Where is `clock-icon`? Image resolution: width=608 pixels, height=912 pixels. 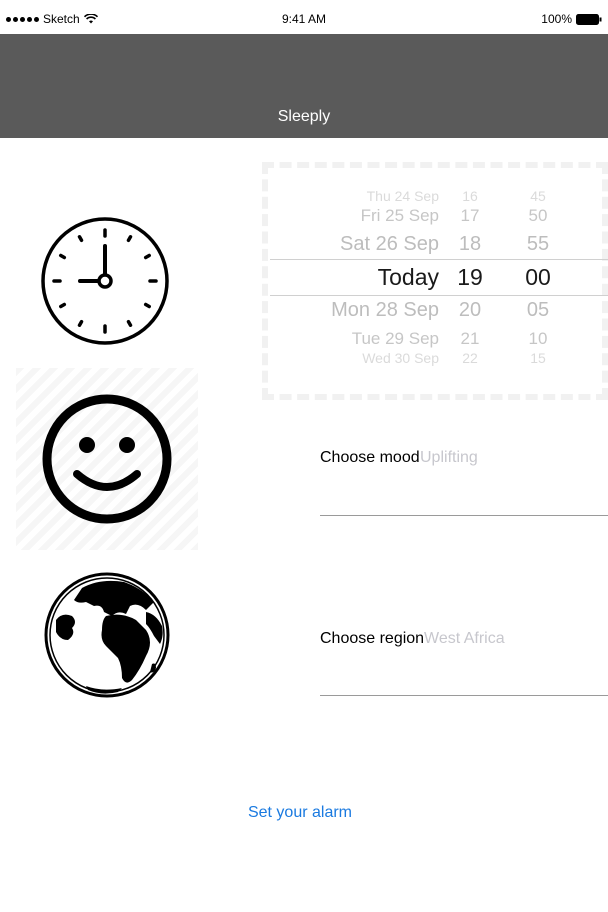
clock-icon is located at coordinates (105, 281).